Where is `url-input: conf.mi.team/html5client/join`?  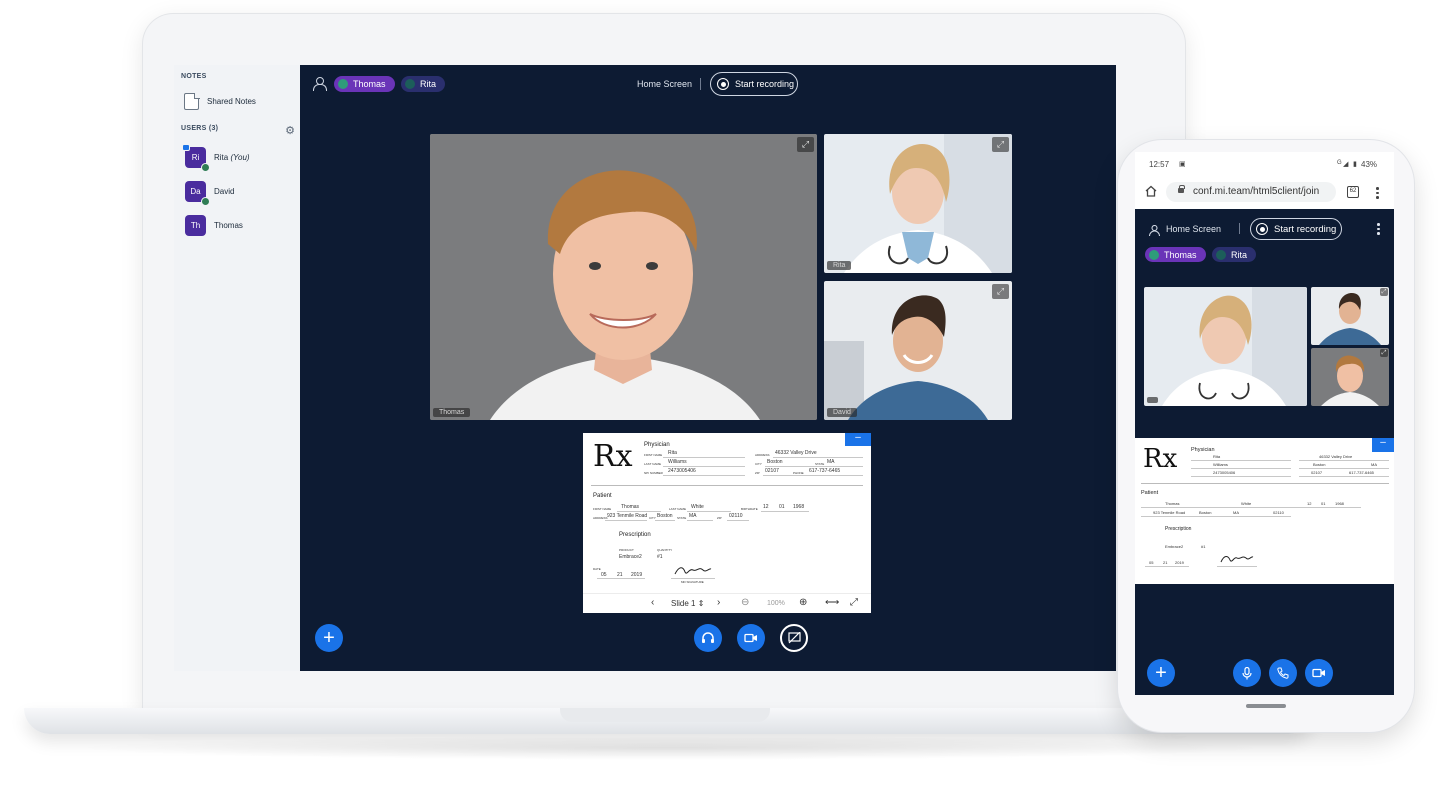
url-input: conf.mi.team/html5client/join is located at coordinates (1251, 192).